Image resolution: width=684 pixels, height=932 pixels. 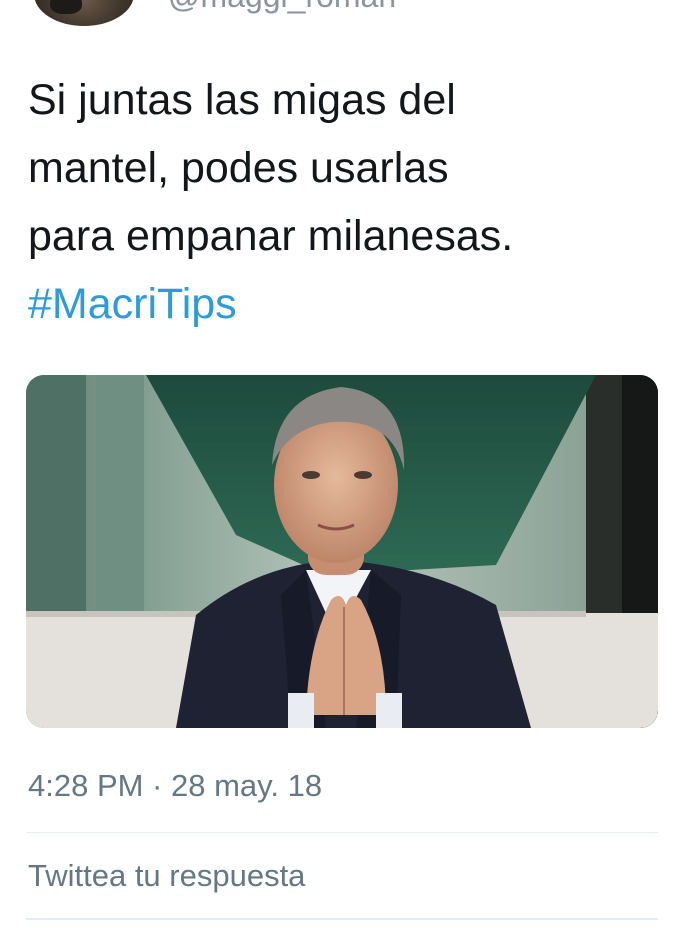 I want to click on avatar, so click(x=84, y=13).